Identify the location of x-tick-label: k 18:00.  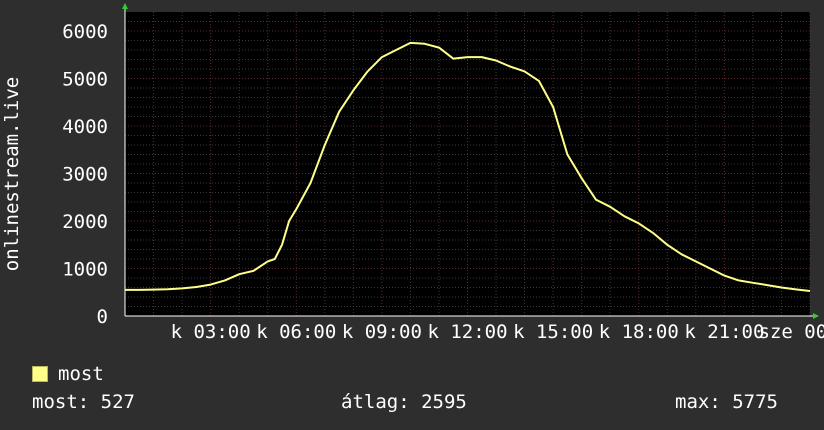
(639, 330).